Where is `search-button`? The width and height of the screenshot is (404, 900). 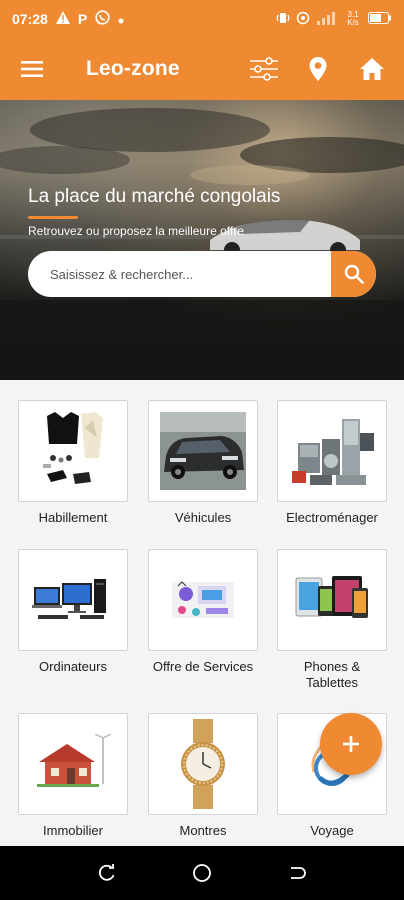 search-button is located at coordinates (353, 274).